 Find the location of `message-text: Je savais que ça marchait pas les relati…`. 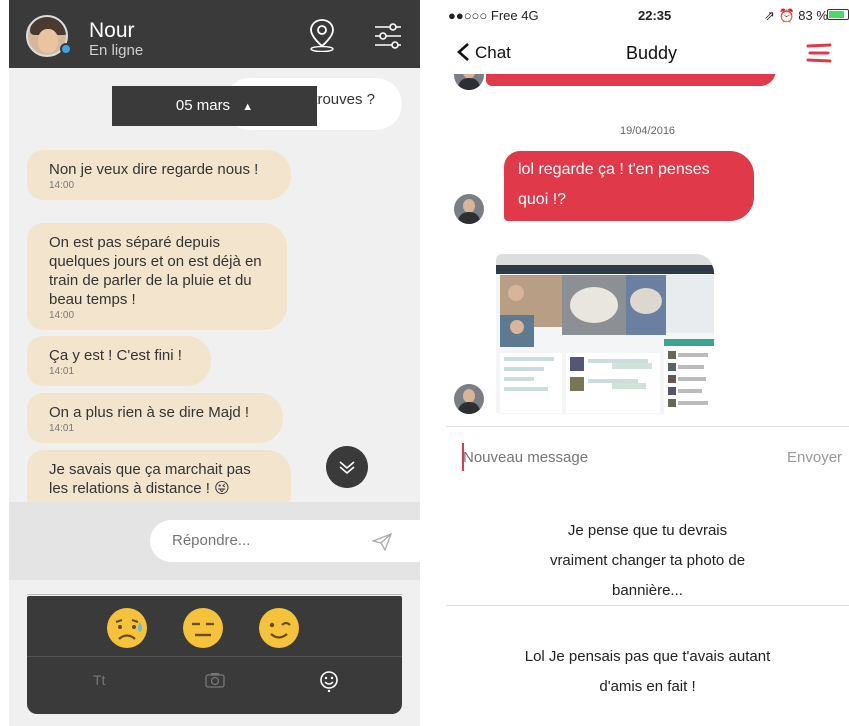

message-text: Je savais que ça marchait pas les relati… is located at coordinates (150, 479).